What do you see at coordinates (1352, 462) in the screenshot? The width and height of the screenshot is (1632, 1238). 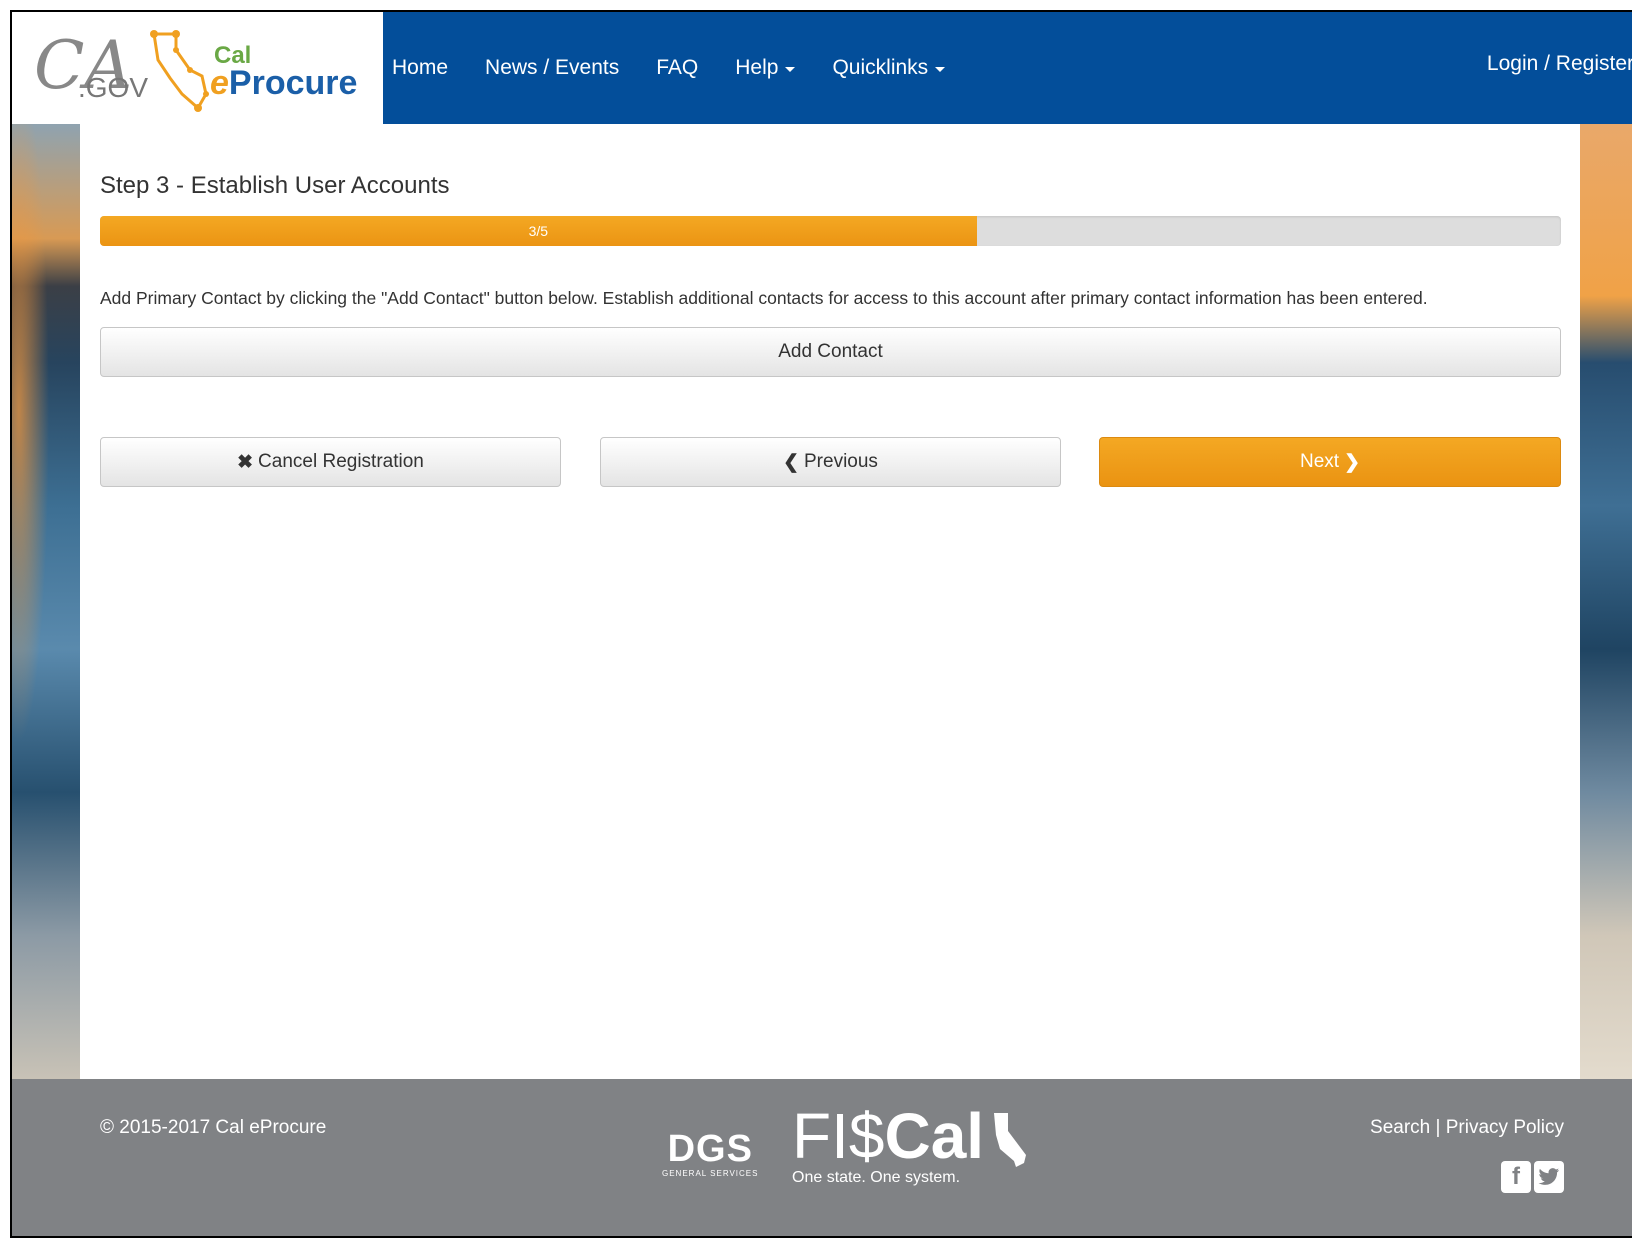 I see `chevron-right-icon: ❯` at bounding box center [1352, 462].